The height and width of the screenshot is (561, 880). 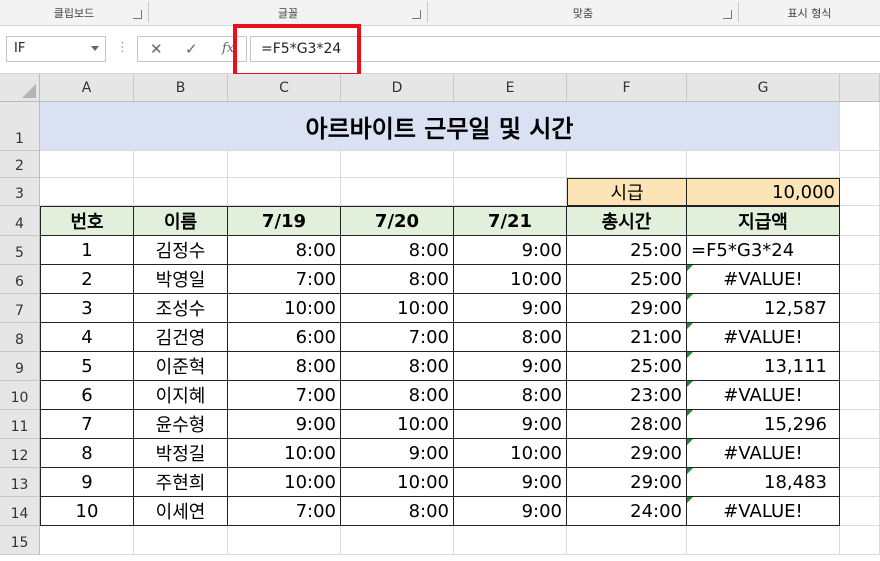 I want to click on column-header-c: C, so click(x=284, y=88).